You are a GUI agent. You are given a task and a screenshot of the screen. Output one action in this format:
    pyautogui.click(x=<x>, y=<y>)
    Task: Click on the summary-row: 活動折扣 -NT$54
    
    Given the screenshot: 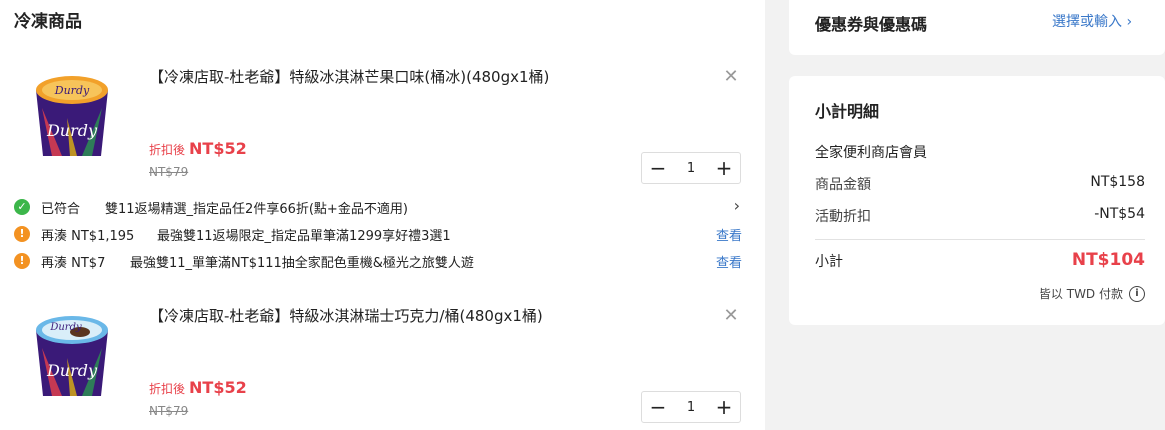 What is the action you would take?
    pyautogui.click(x=980, y=216)
    